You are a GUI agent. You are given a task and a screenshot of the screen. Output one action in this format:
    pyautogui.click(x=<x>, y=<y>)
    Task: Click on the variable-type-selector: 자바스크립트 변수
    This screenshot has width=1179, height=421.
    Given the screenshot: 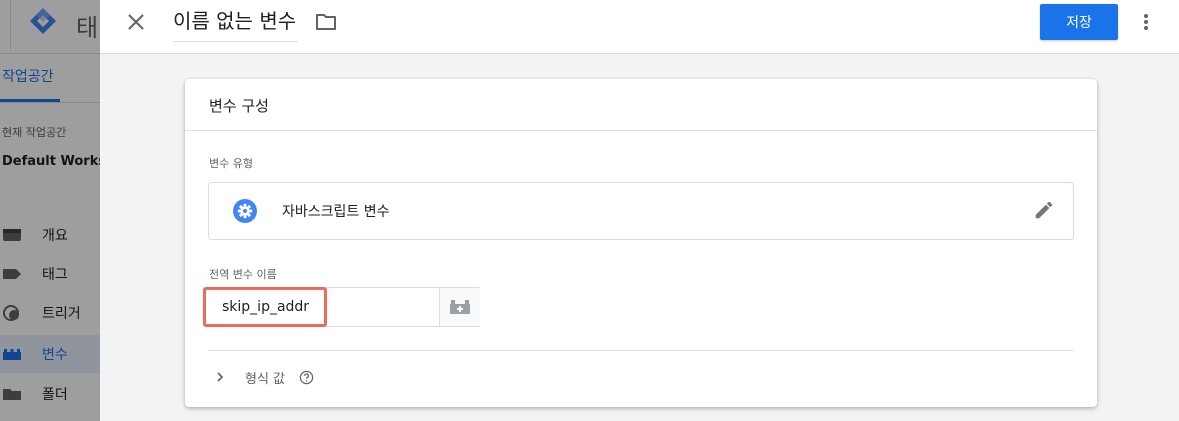 What is the action you would take?
    pyautogui.click(x=641, y=211)
    